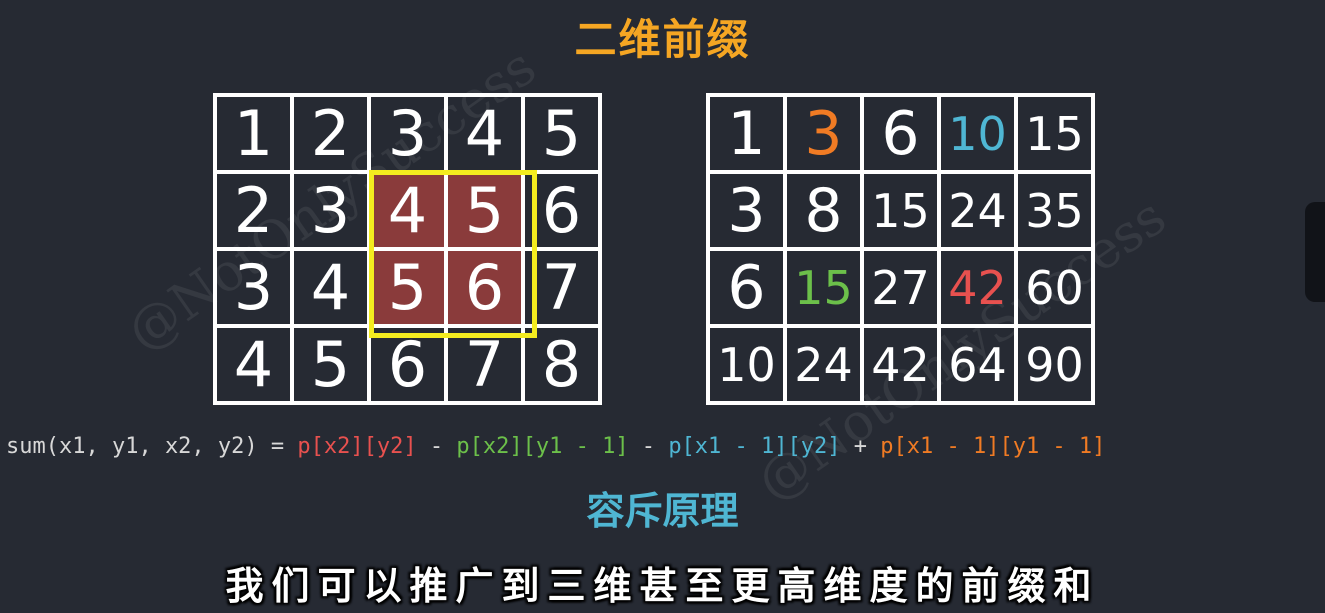 This screenshot has width=1325, height=613. I want to click on prefix-sum-matrix-cell: 1, so click(746, 133).